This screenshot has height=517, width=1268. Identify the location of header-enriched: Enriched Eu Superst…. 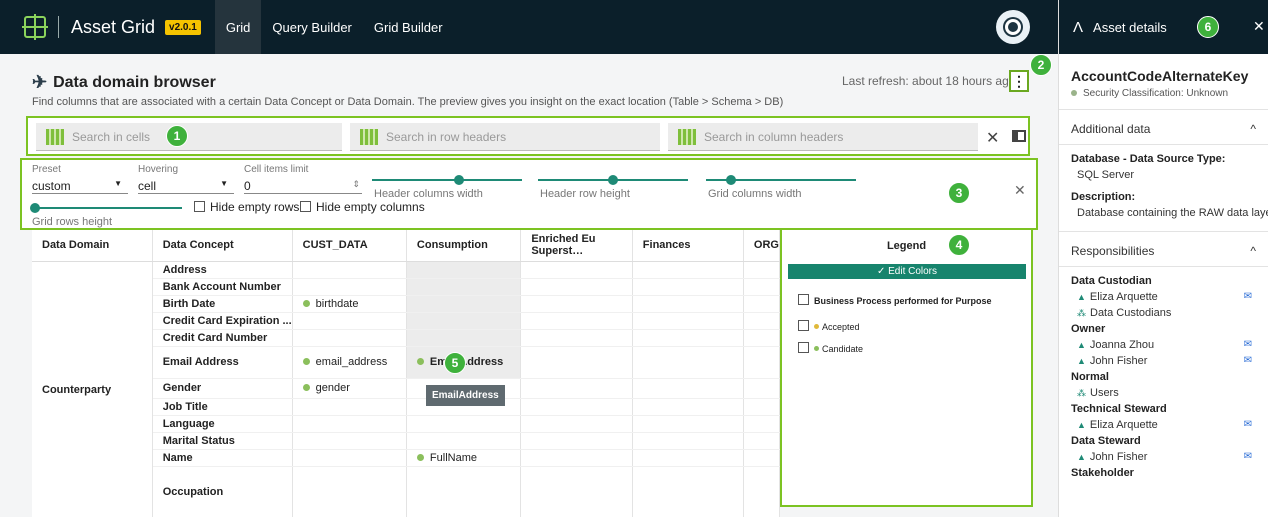
(576, 246).